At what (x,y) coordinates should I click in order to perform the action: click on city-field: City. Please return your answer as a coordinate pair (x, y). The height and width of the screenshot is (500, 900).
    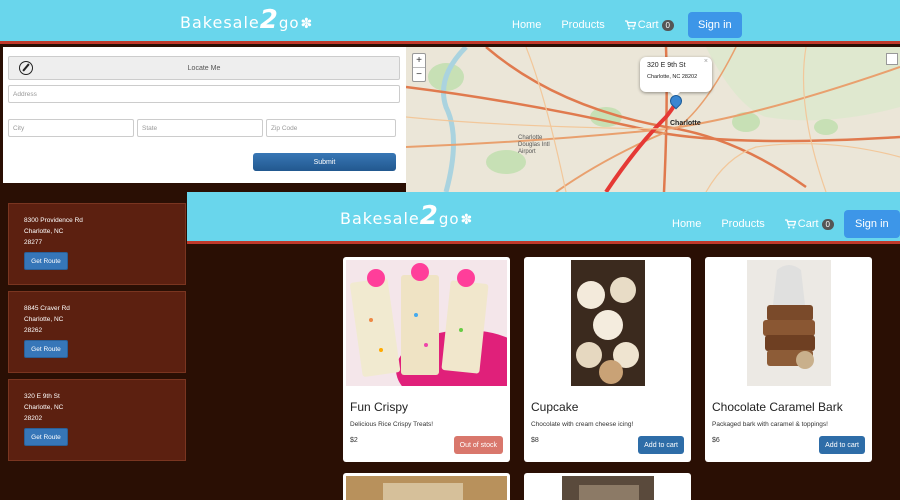
    Looking at the image, I should click on (71, 128).